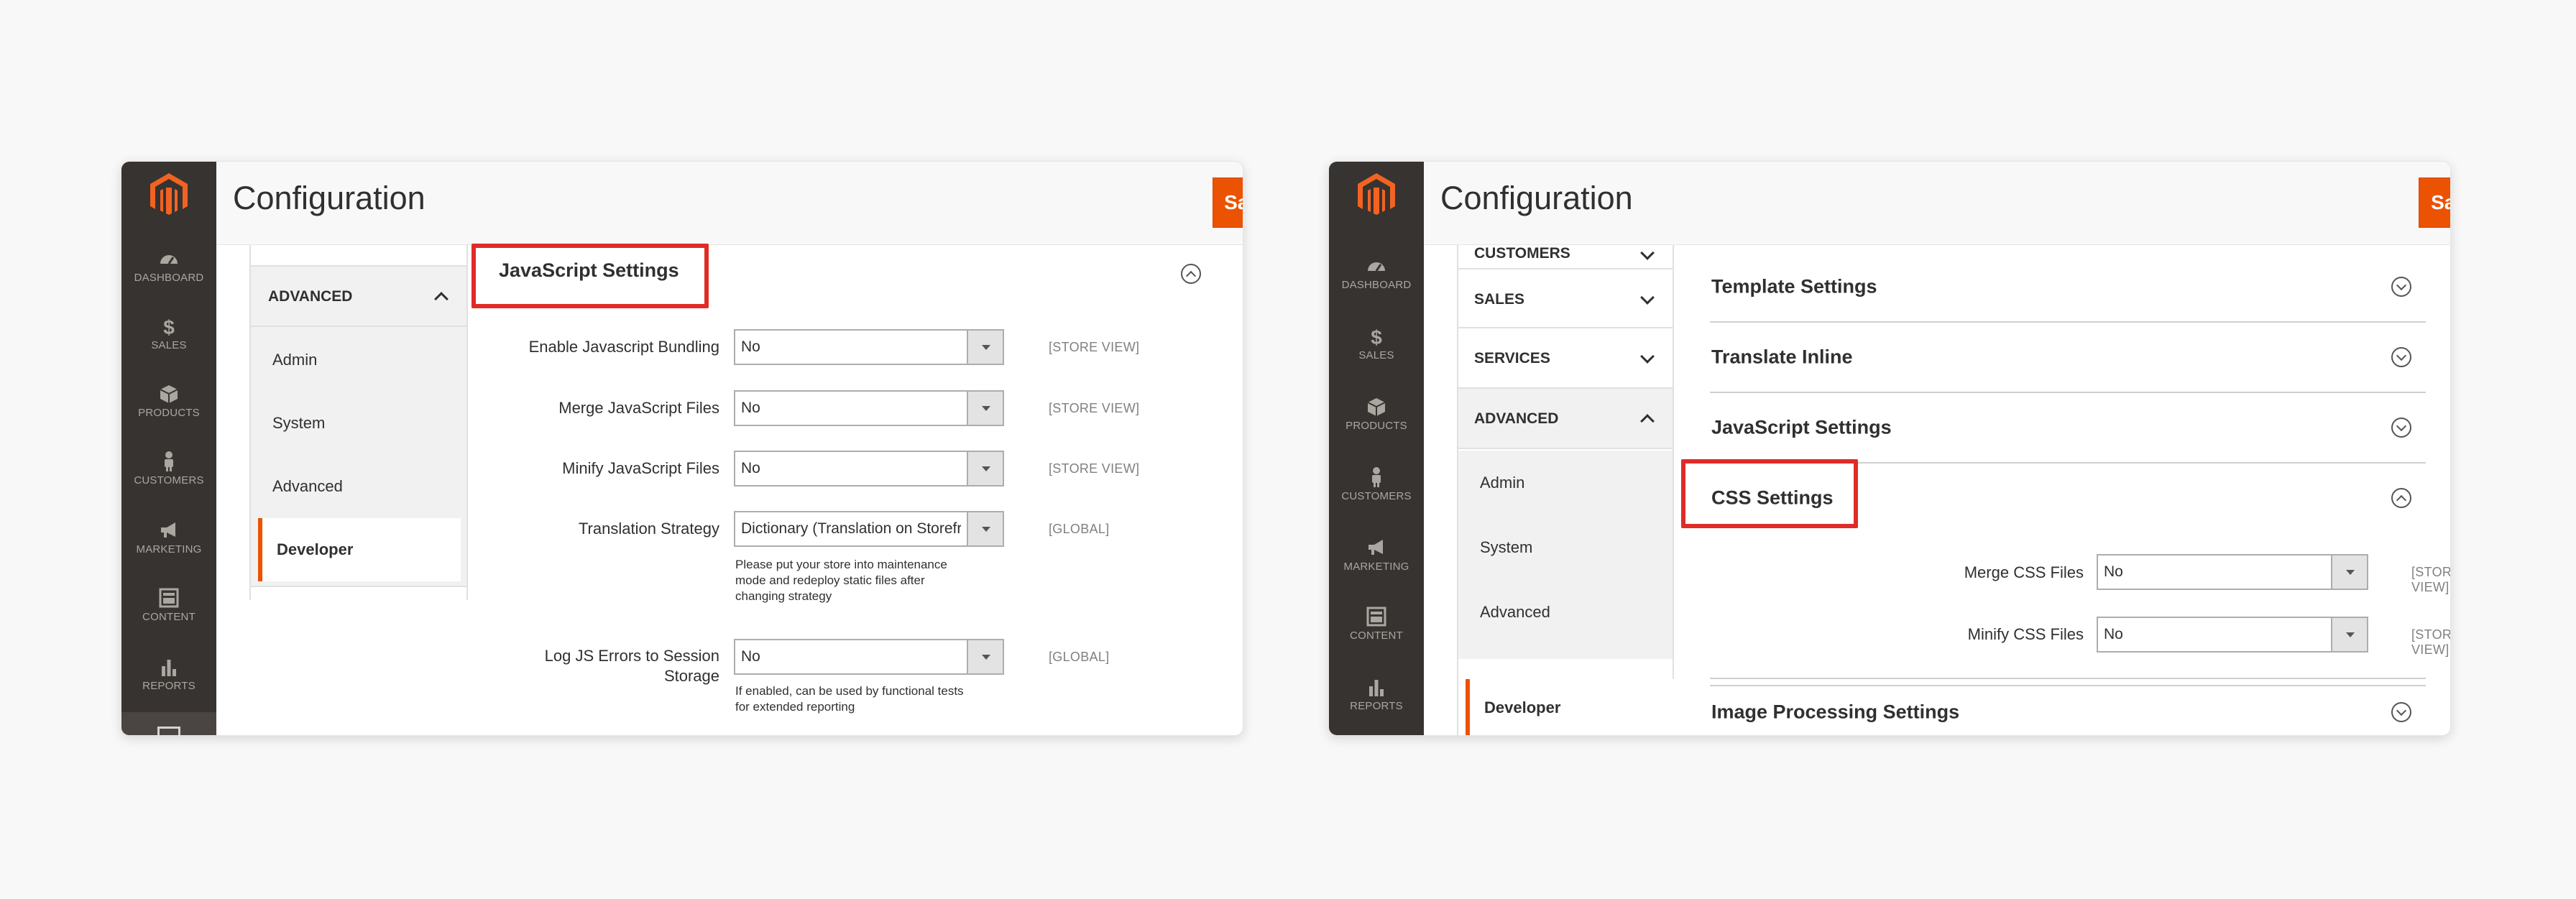 This screenshot has width=2576, height=899. What do you see at coordinates (315, 549) in the screenshot?
I see `nav-item-label: Developer` at bounding box center [315, 549].